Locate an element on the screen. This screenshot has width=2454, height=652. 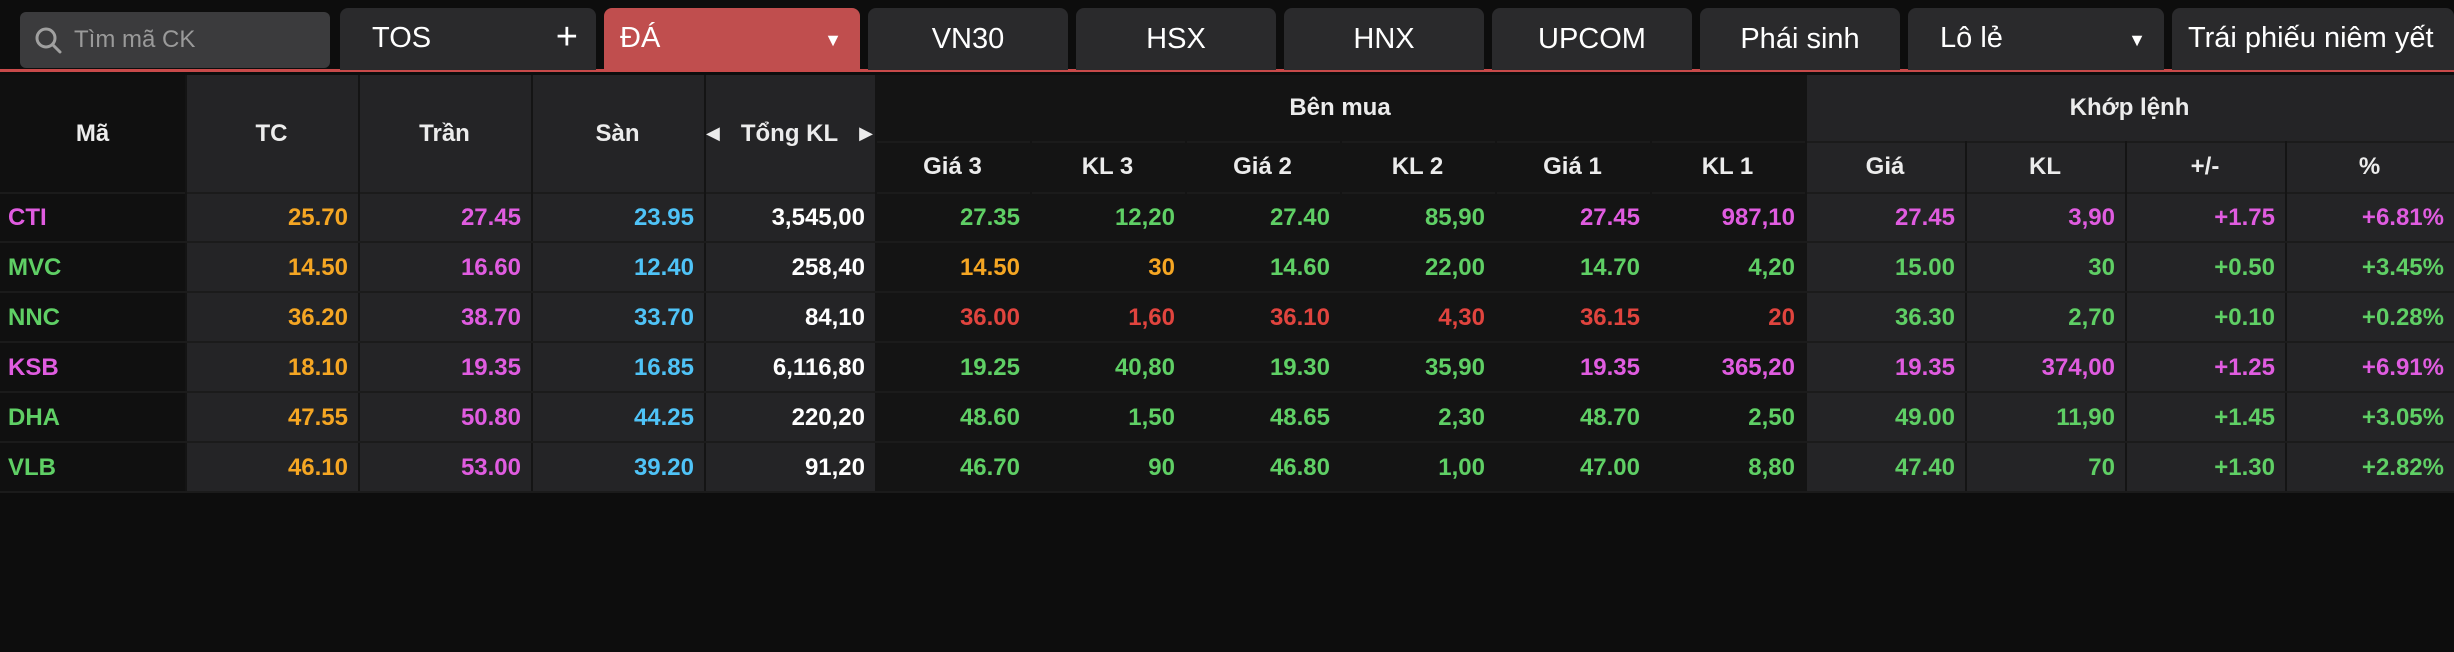
header-kl2: KL 2 is located at coordinates (1417, 166).